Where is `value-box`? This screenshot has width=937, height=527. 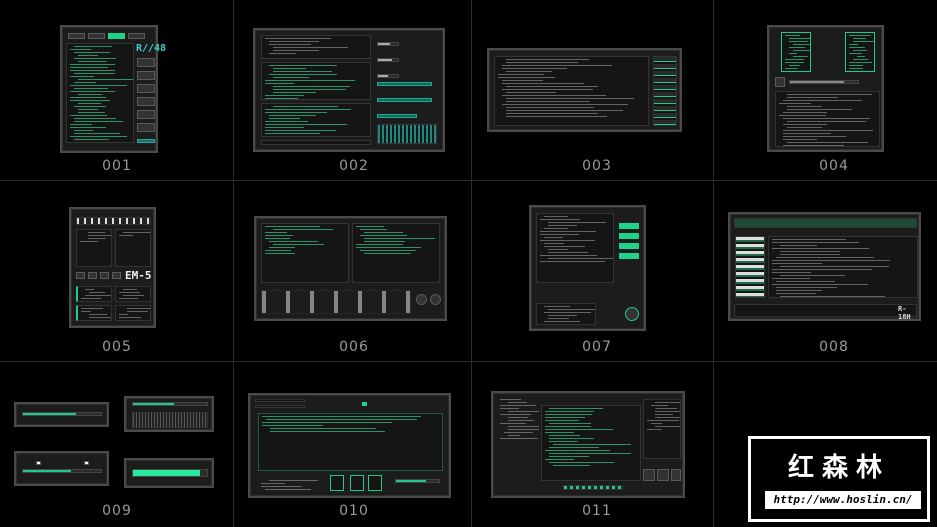
value-box is located at coordinates (649, 475).